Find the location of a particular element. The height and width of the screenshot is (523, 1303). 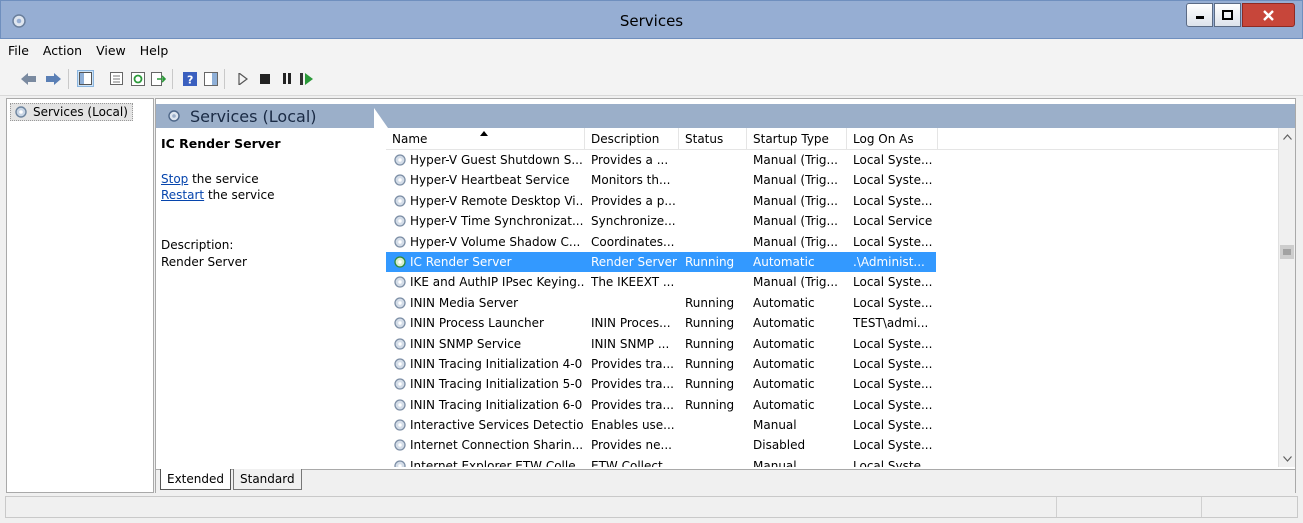

scroll-down-button is located at coordinates (1287, 458).